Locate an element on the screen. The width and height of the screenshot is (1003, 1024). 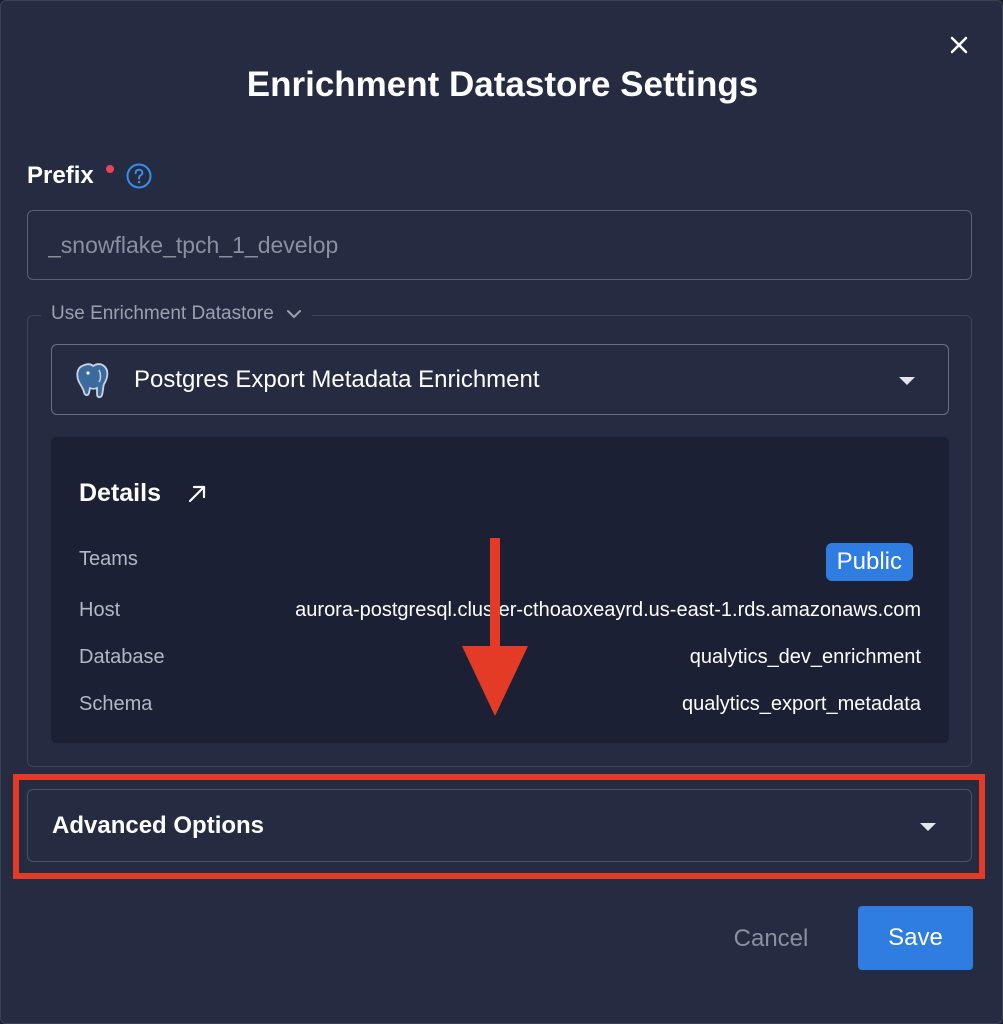
save-button: Save is located at coordinates (915, 938).